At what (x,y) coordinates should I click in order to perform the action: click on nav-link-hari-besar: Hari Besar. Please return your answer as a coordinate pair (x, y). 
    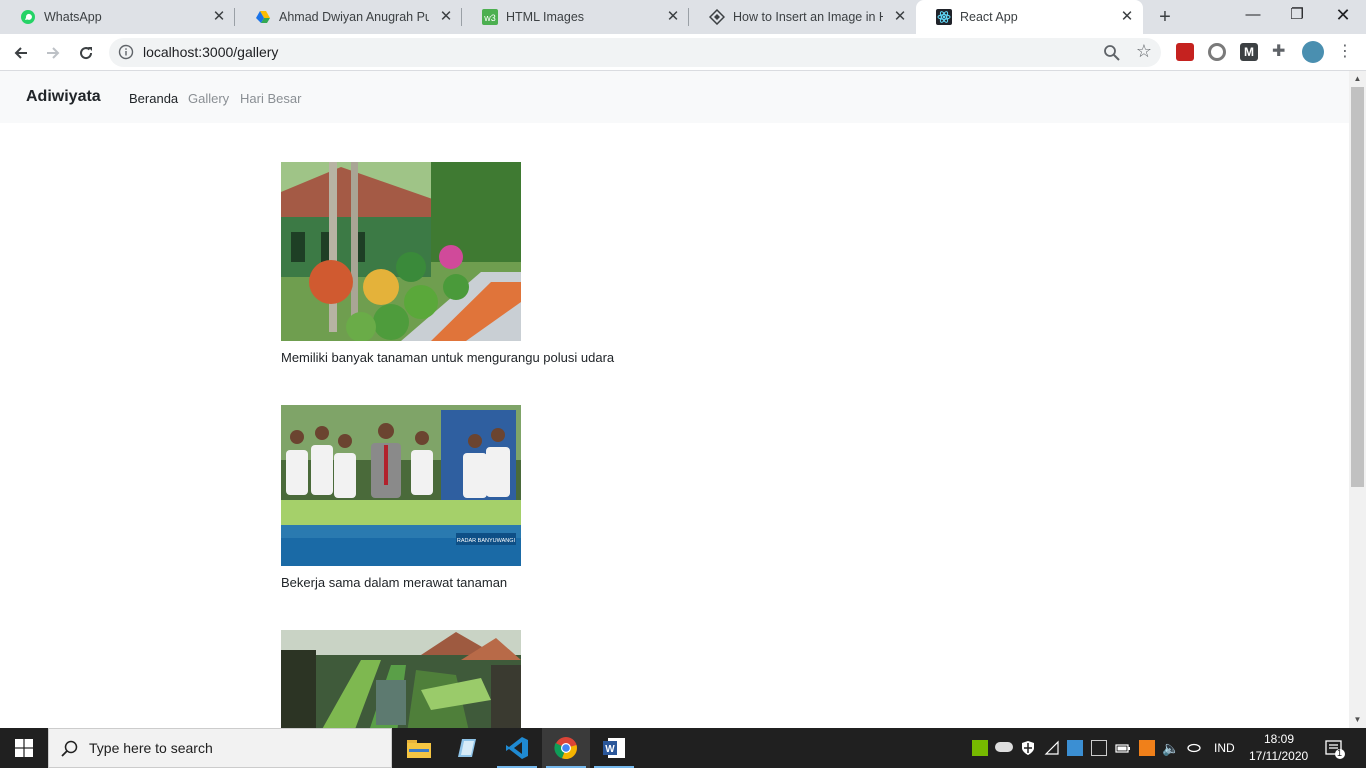
    Looking at the image, I should click on (270, 98).